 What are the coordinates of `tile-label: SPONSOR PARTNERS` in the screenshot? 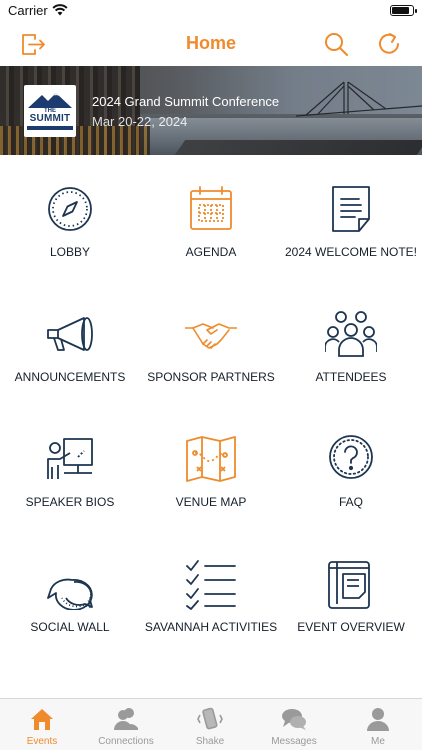 It's located at (211, 377).